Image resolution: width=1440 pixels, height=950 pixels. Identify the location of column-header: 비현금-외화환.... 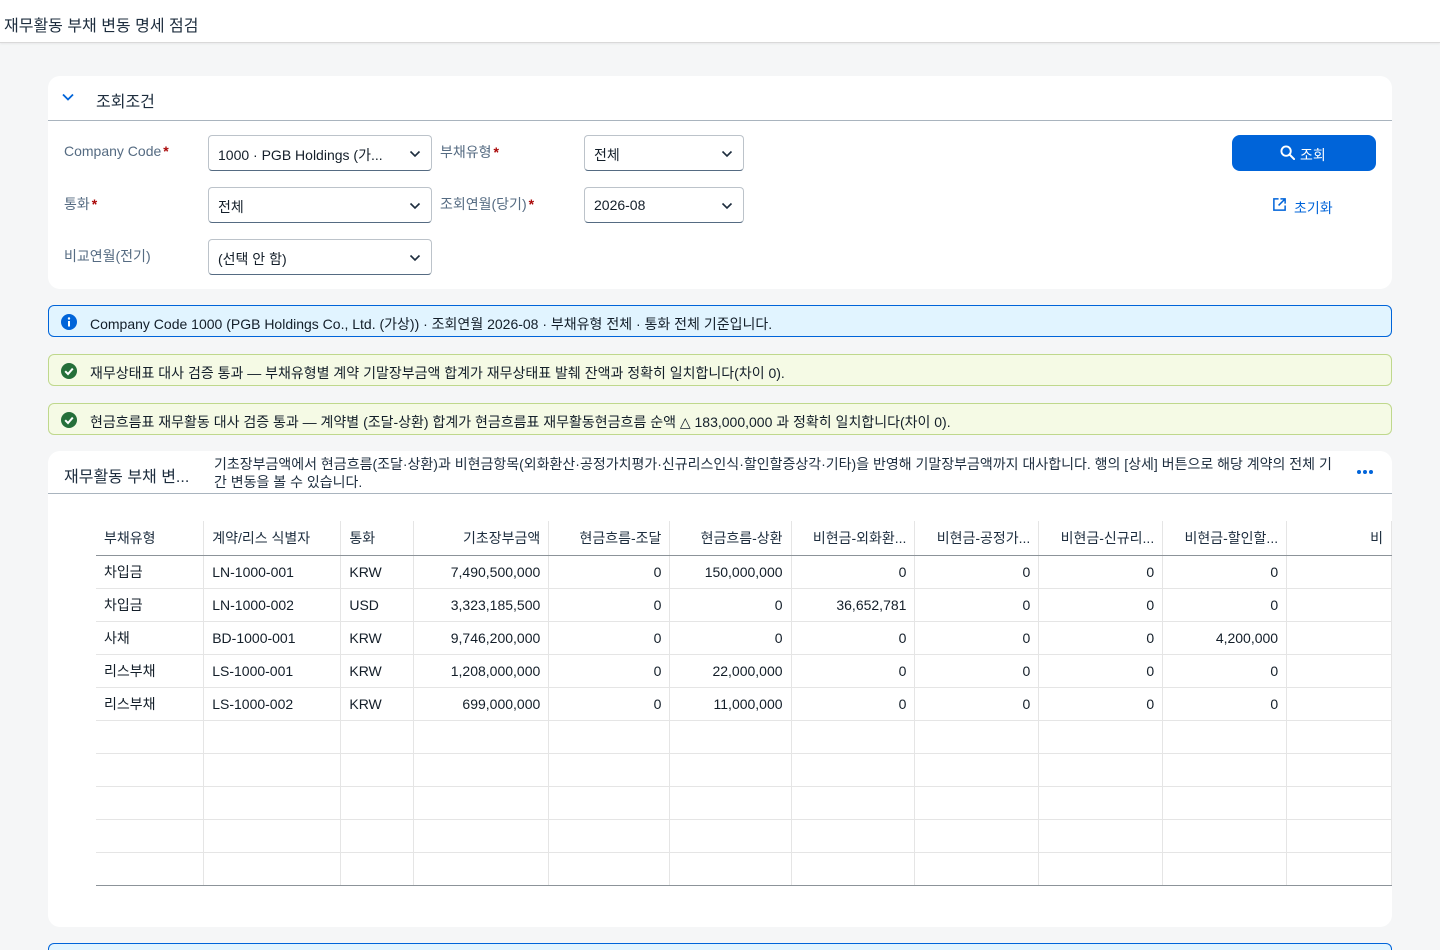
(853, 538).